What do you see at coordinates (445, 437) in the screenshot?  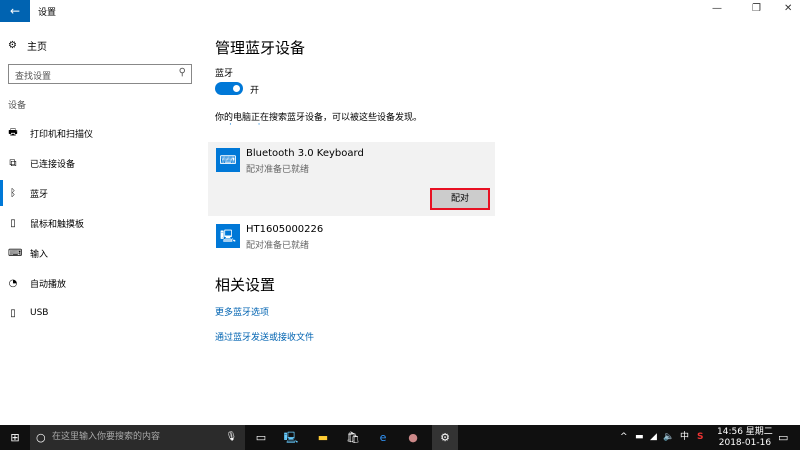 I see `settings-icon: ⚙` at bounding box center [445, 437].